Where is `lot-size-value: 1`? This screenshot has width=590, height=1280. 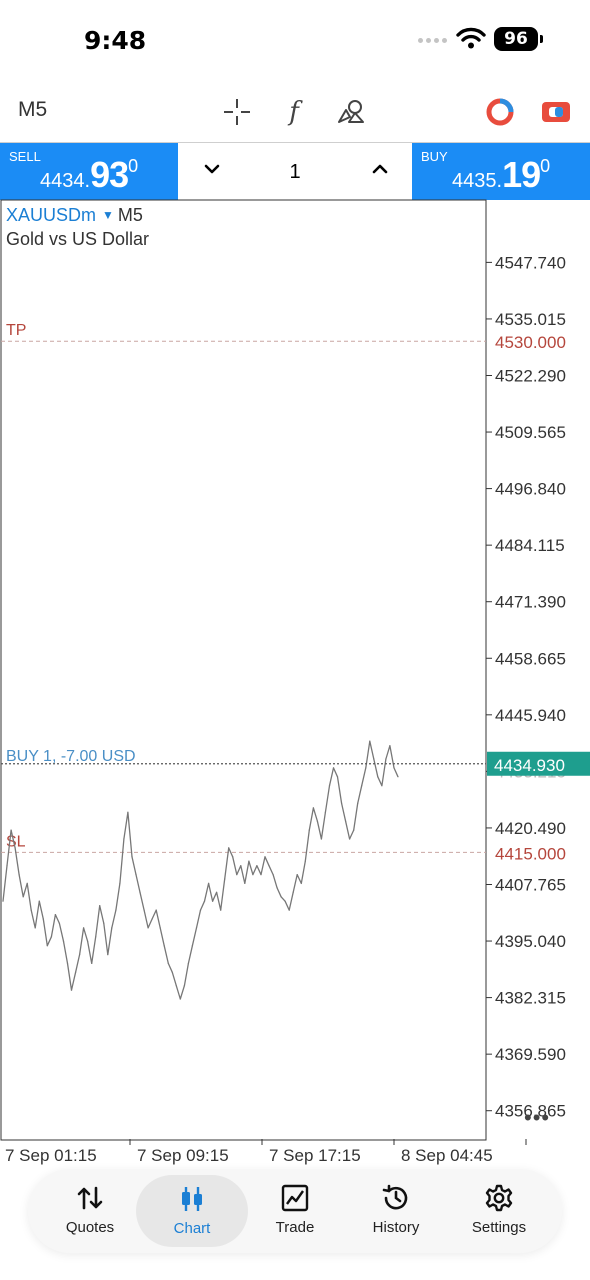 lot-size-value: 1 is located at coordinates (295, 172).